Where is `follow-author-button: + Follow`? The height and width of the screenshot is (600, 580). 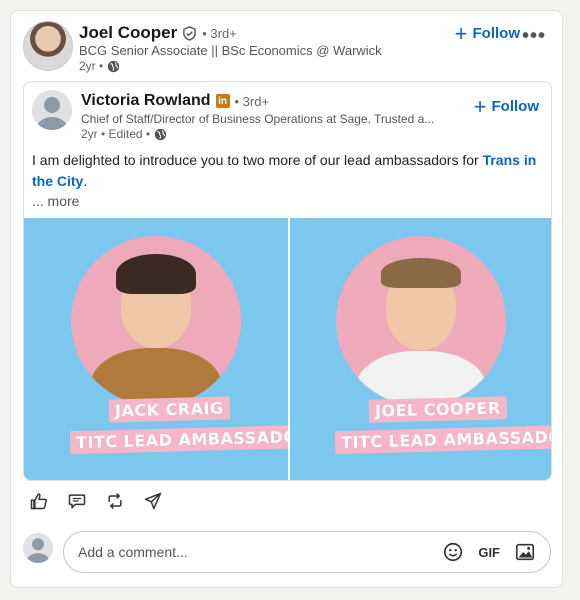 follow-author-button: + Follow is located at coordinates (487, 33).